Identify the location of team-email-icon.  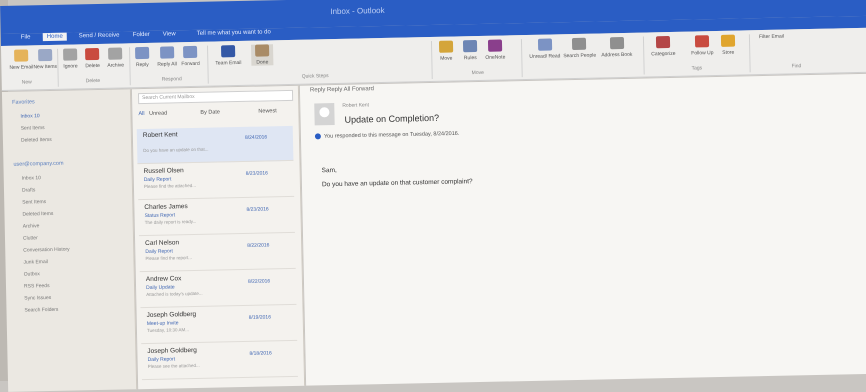
(228, 51).